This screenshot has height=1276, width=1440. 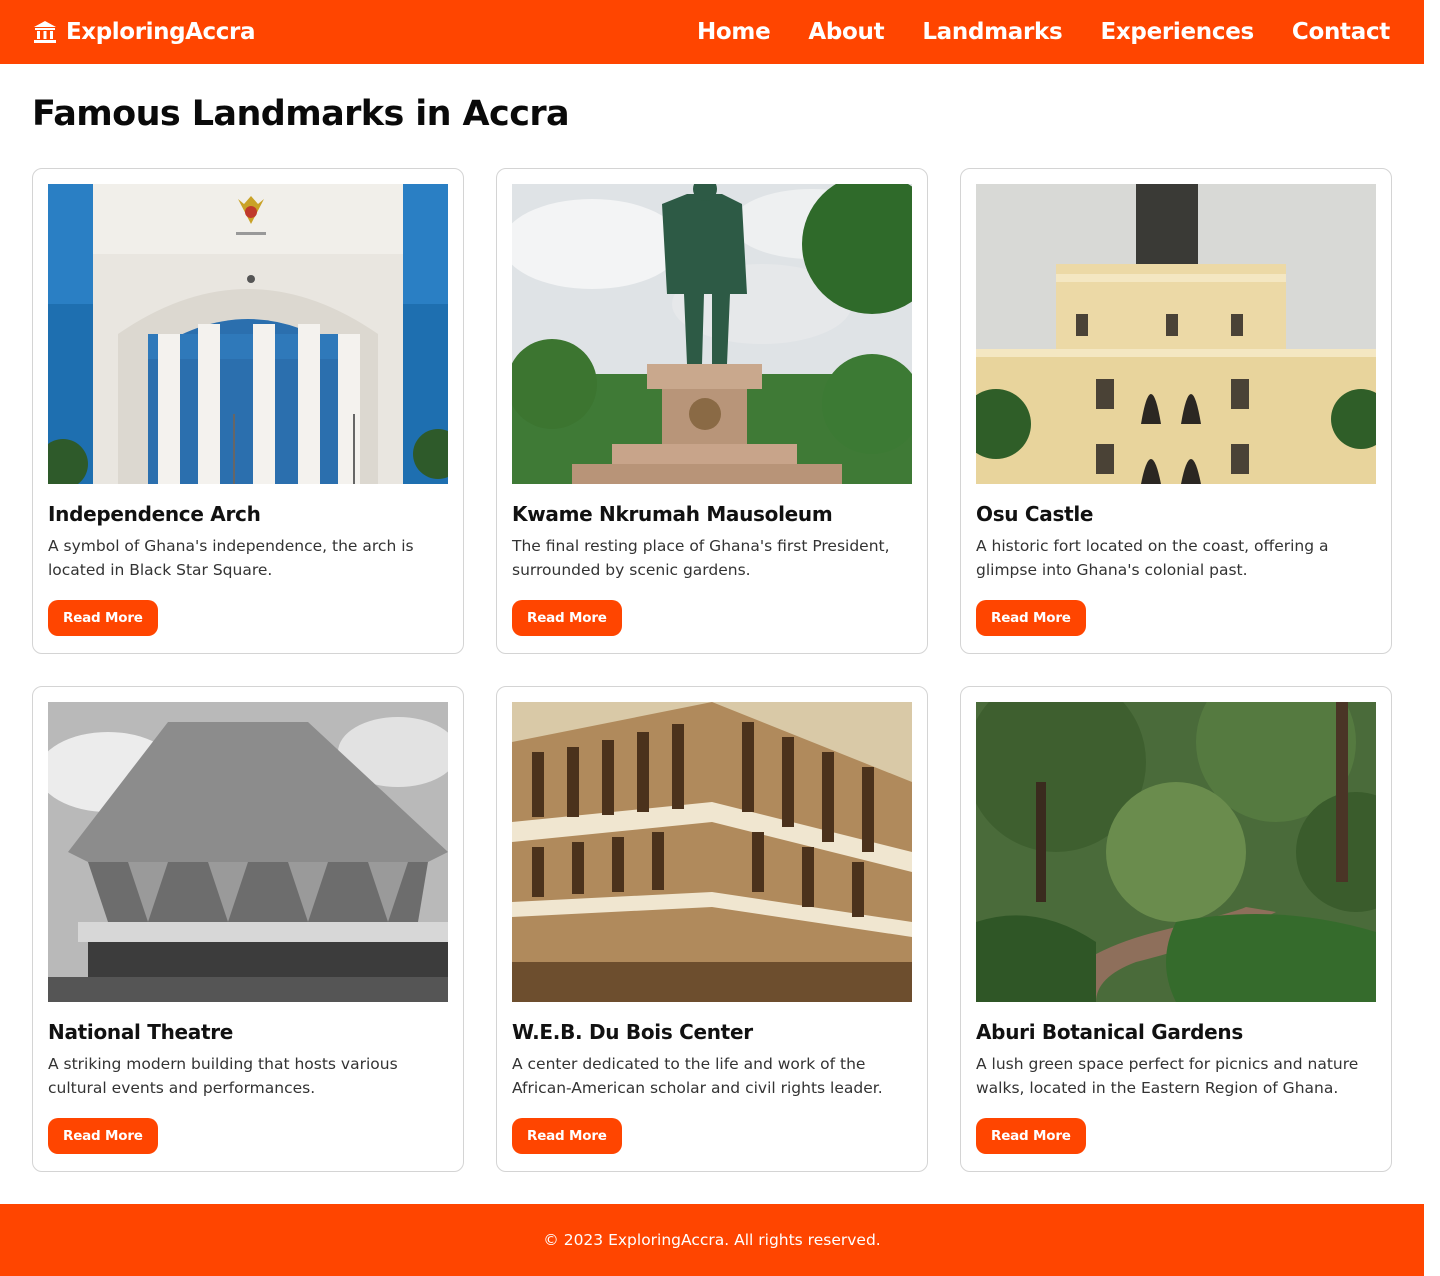 I want to click on card-title: Independence Arch, so click(x=154, y=514).